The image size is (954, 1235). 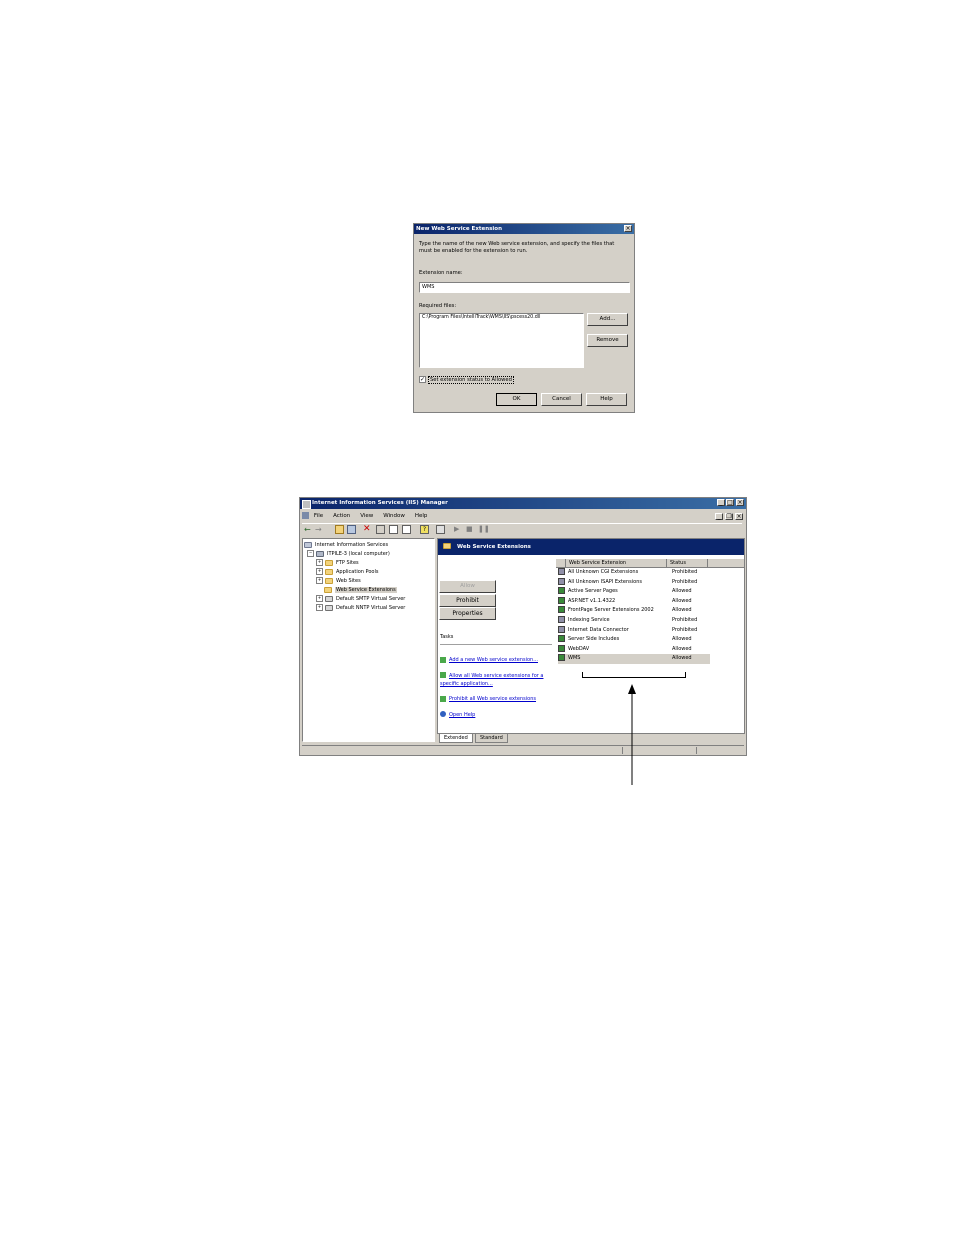 What do you see at coordinates (491, 738) in the screenshot?
I see `tab-standard: Standard` at bounding box center [491, 738].